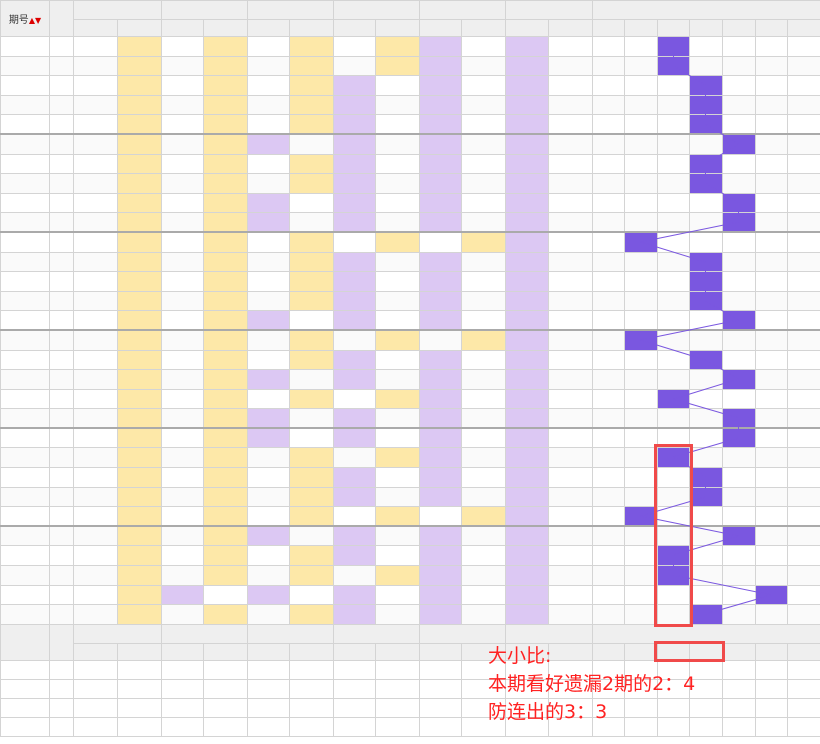 The height and width of the screenshot is (744, 820). I want to click on stats-combo, so click(61, 688).